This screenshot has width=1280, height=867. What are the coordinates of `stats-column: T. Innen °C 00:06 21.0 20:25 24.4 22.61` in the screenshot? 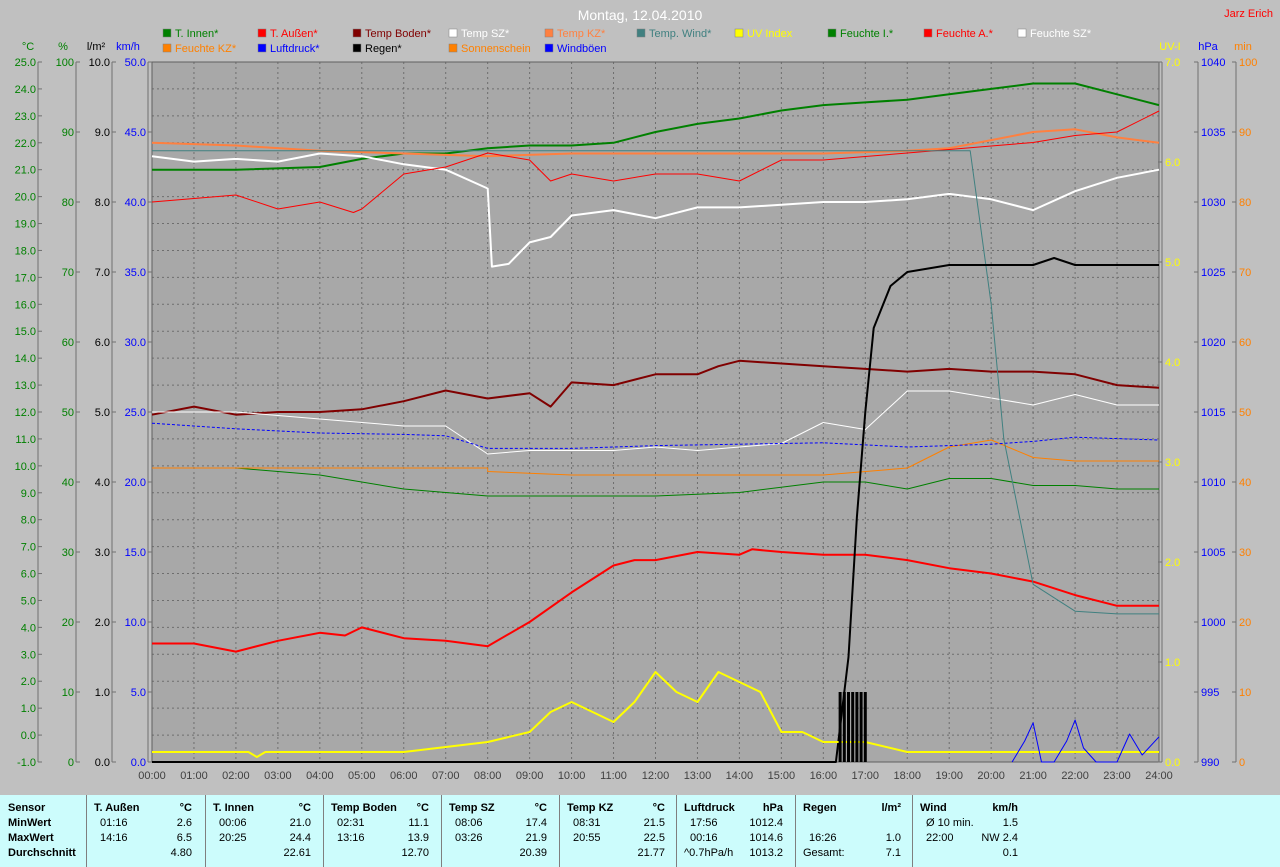 It's located at (262, 831).